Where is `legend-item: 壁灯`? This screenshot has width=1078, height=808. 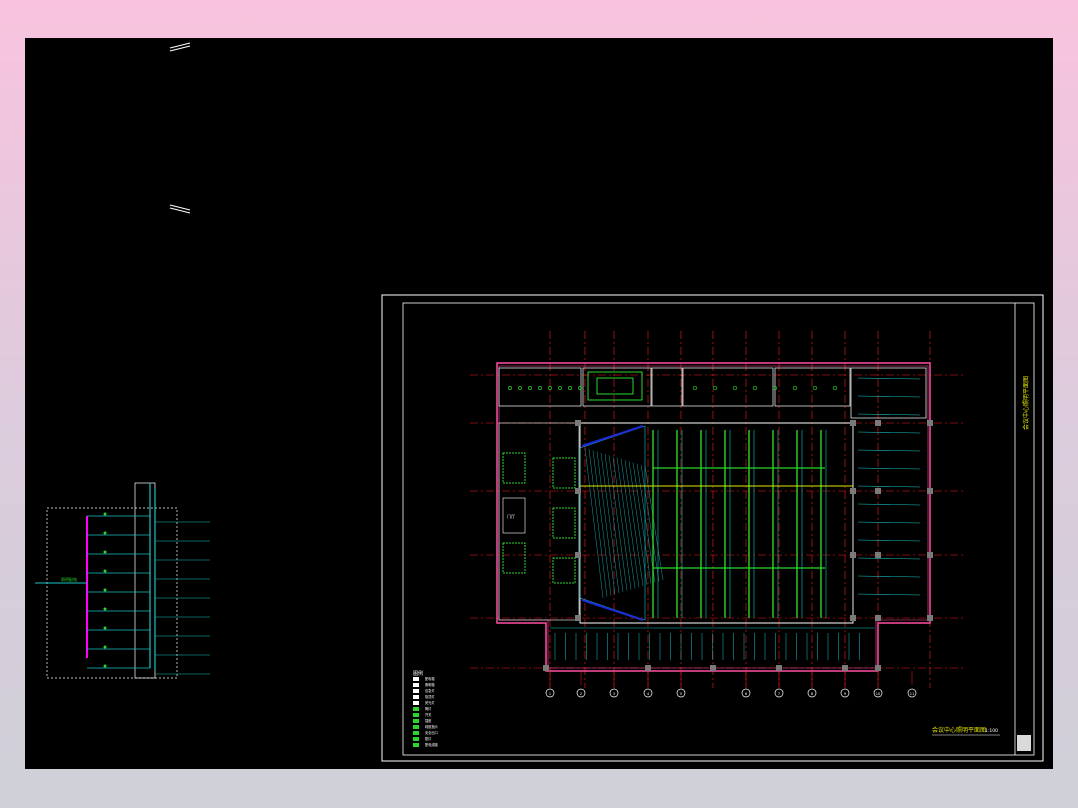 legend-item: 壁灯 is located at coordinates (428, 738).